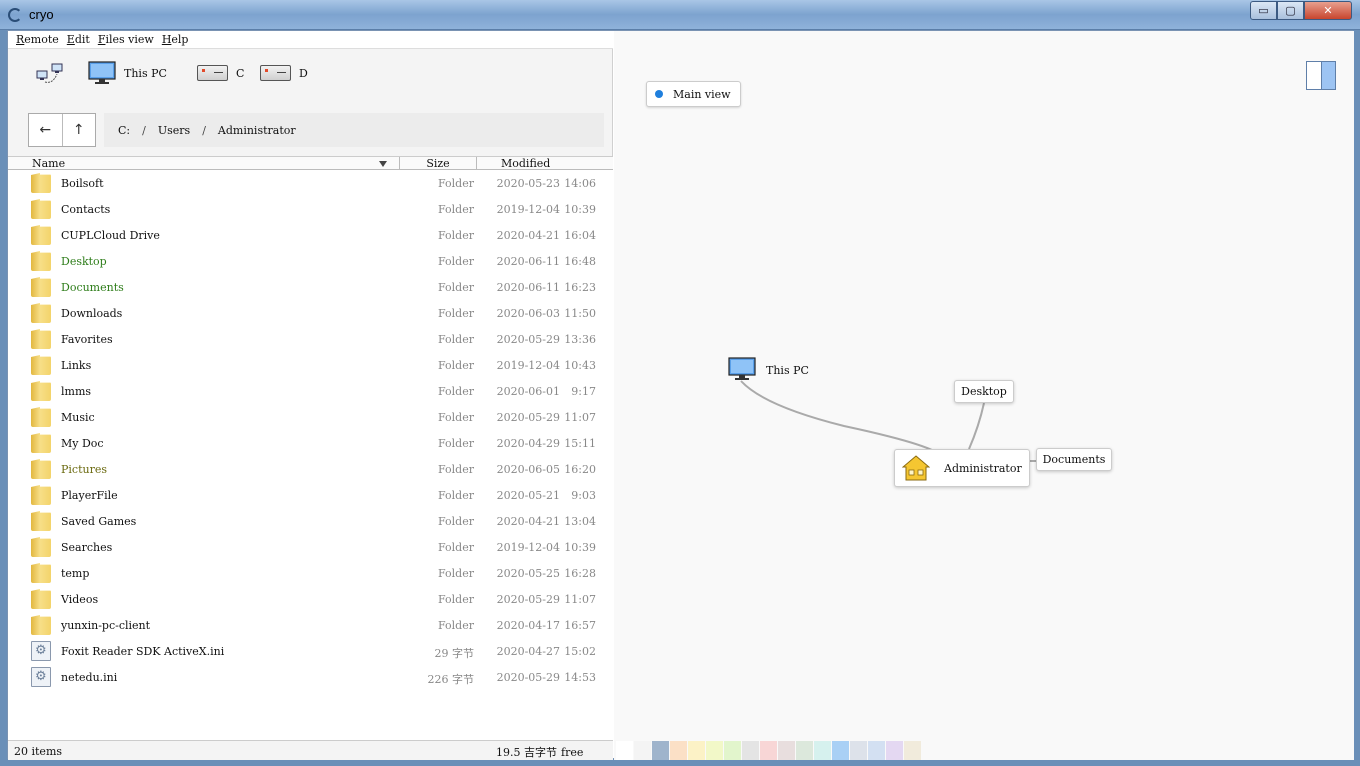 This screenshot has width=1360, height=766. Describe the element at coordinates (310, 495) in the screenshot. I see `table-row: PlayerFile Folder 2020-05-21 9:03` at that location.